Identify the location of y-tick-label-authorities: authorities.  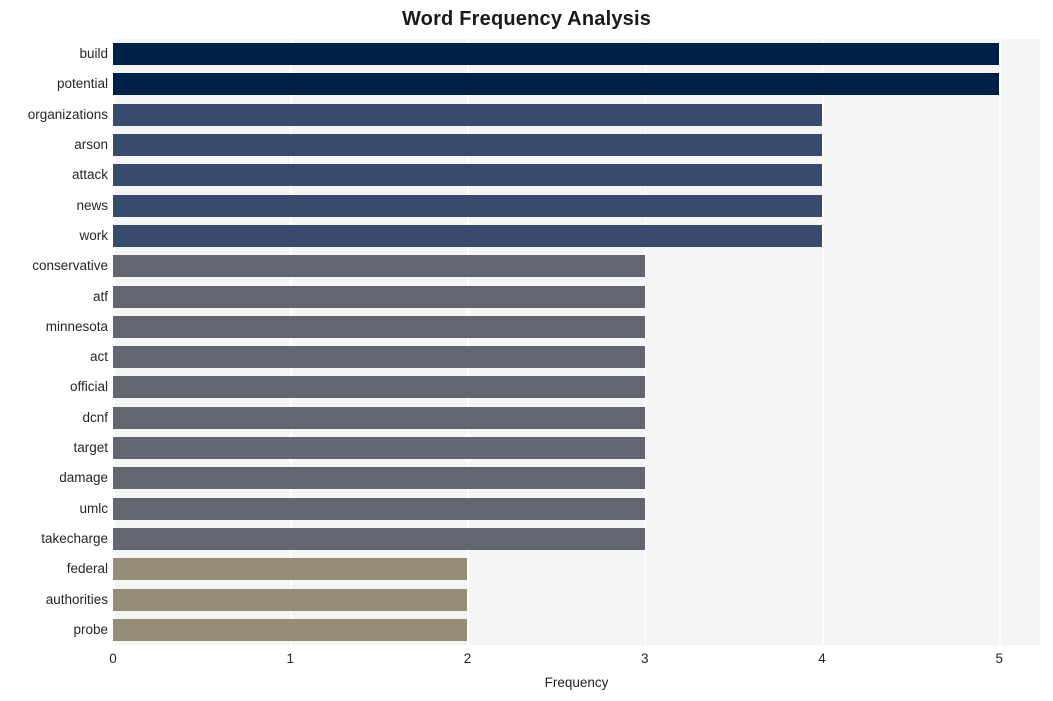
(76, 599).